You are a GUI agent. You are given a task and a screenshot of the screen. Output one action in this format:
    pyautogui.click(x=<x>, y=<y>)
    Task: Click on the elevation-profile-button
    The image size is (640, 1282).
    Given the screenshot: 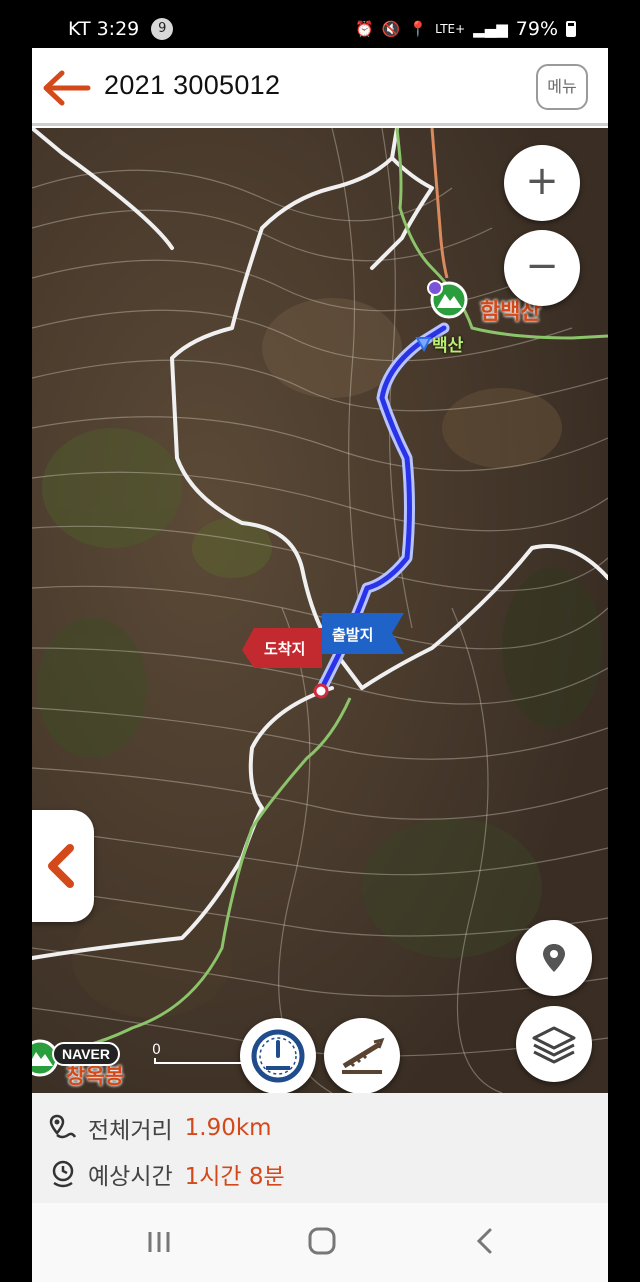 What is the action you would take?
    pyautogui.click(x=362, y=1055)
    